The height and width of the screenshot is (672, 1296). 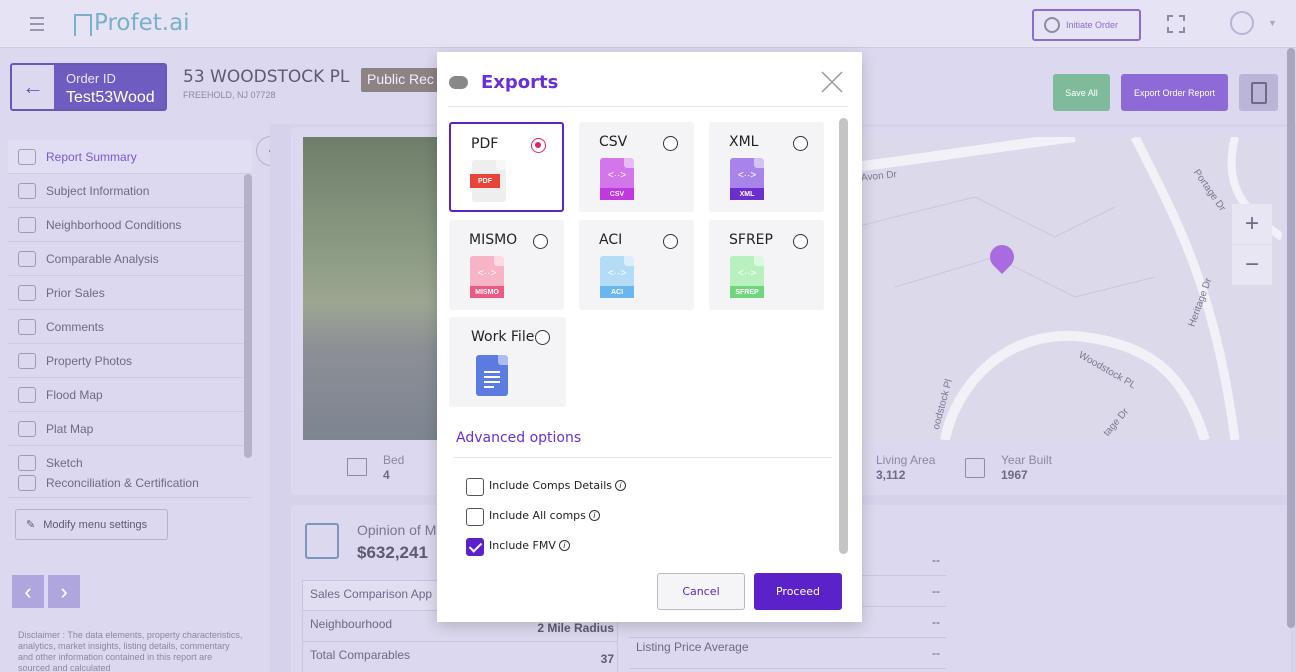 What do you see at coordinates (751, 240) in the screenshot?
I see `format-label: SFREP` at bounding box center [751, 240].